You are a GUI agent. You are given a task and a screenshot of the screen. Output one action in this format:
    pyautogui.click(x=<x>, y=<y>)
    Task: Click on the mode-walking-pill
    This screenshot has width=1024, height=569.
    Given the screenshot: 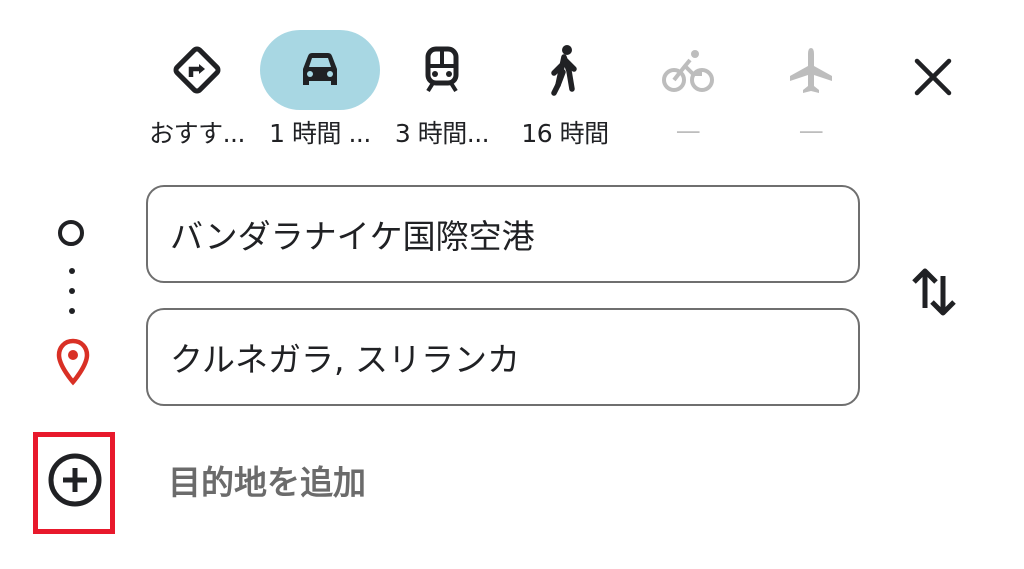 What is the action you would take?
    pyautogui.click(x=565, y=70)
    